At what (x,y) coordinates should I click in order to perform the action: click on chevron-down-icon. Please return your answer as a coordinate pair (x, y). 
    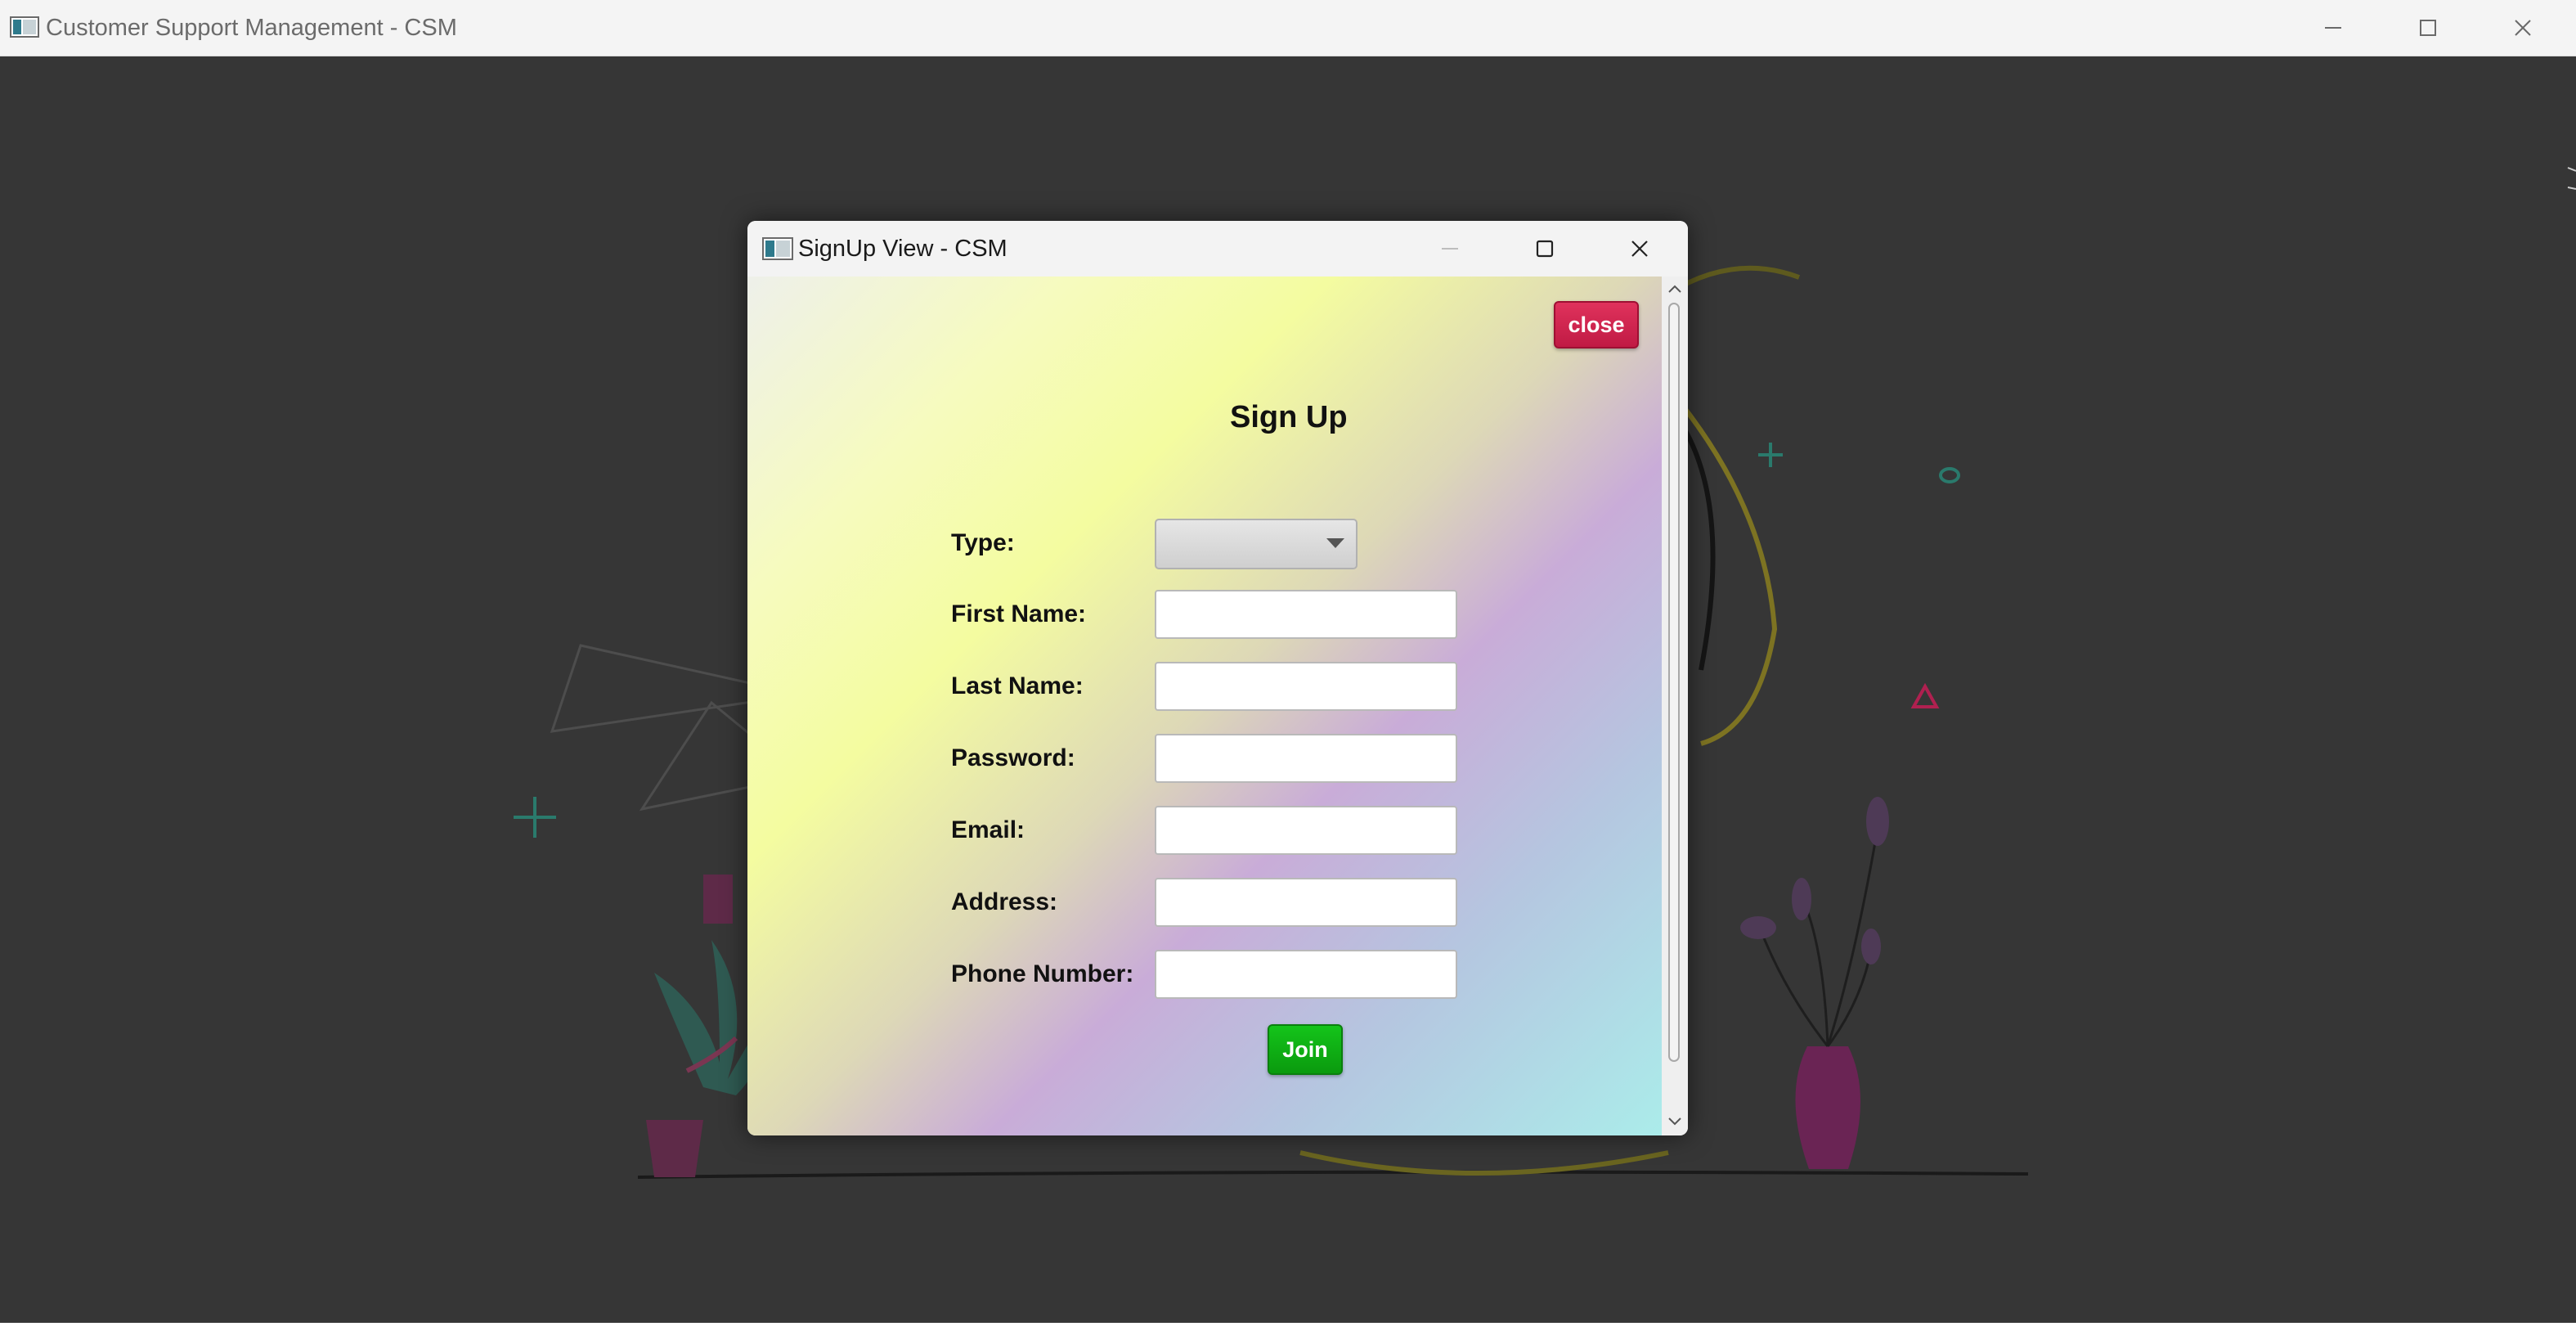
    Looking at the image, I should click on (1335, 543).